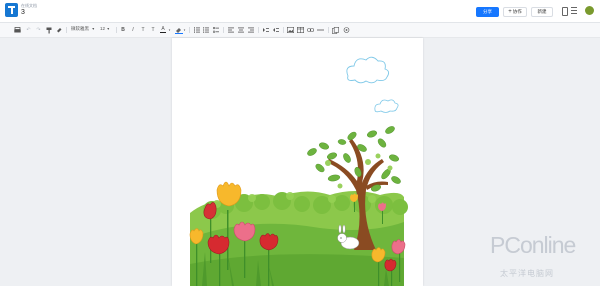  Describe the element at coordinates (265, 30) in the screenshot. I see `indent-icon` at that location.